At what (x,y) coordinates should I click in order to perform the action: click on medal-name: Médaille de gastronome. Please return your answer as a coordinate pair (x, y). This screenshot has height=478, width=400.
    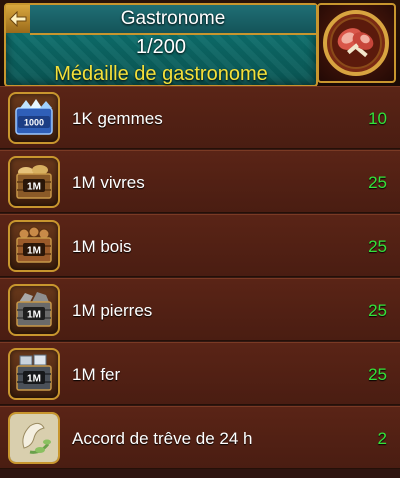
    Looking at the image, I should click on (161, 74).